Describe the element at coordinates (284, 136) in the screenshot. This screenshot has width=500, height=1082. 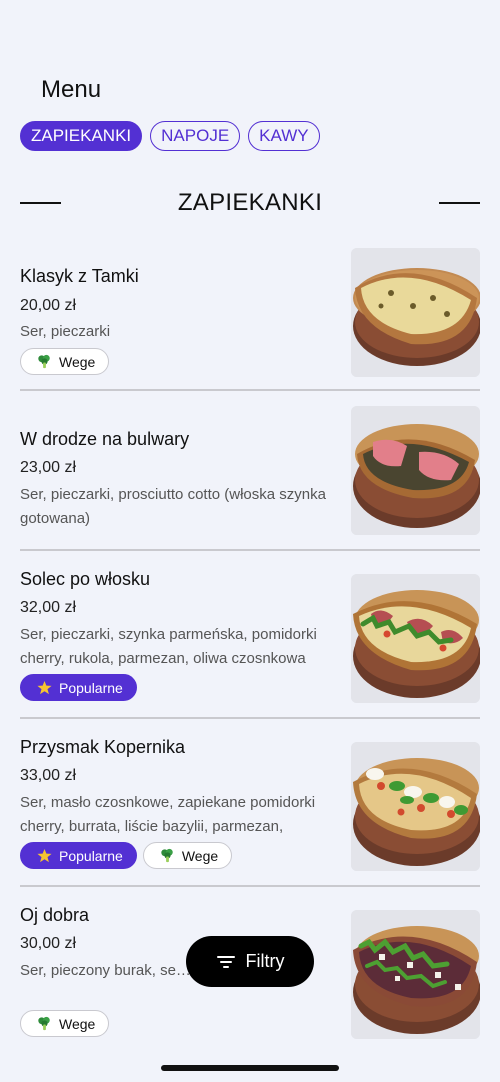
I see `tab-kawy: KAWY` at that location.